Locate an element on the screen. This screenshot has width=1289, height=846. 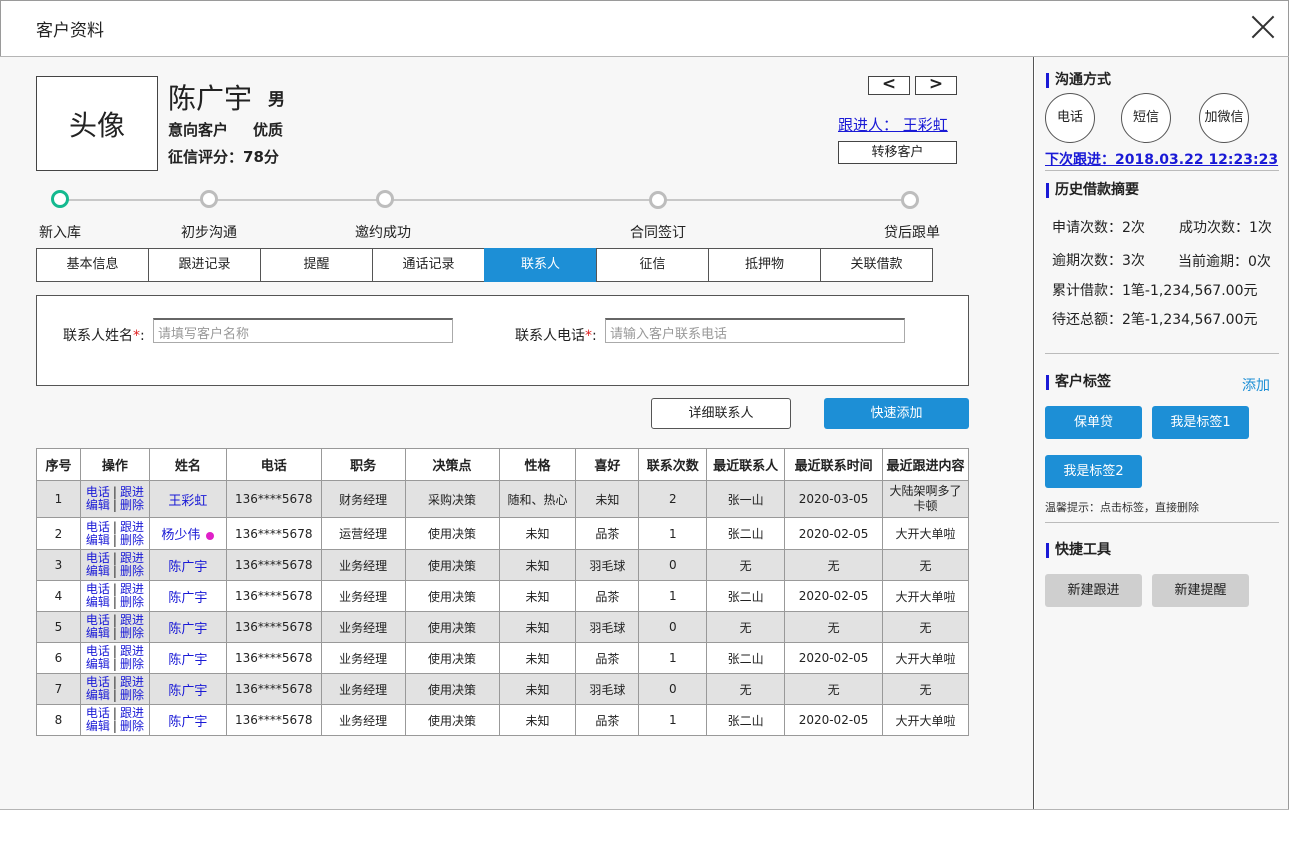
next-follow-link: 下次跟进：2018.03.22 12:23:23 is located at coordinates (1161, 159).